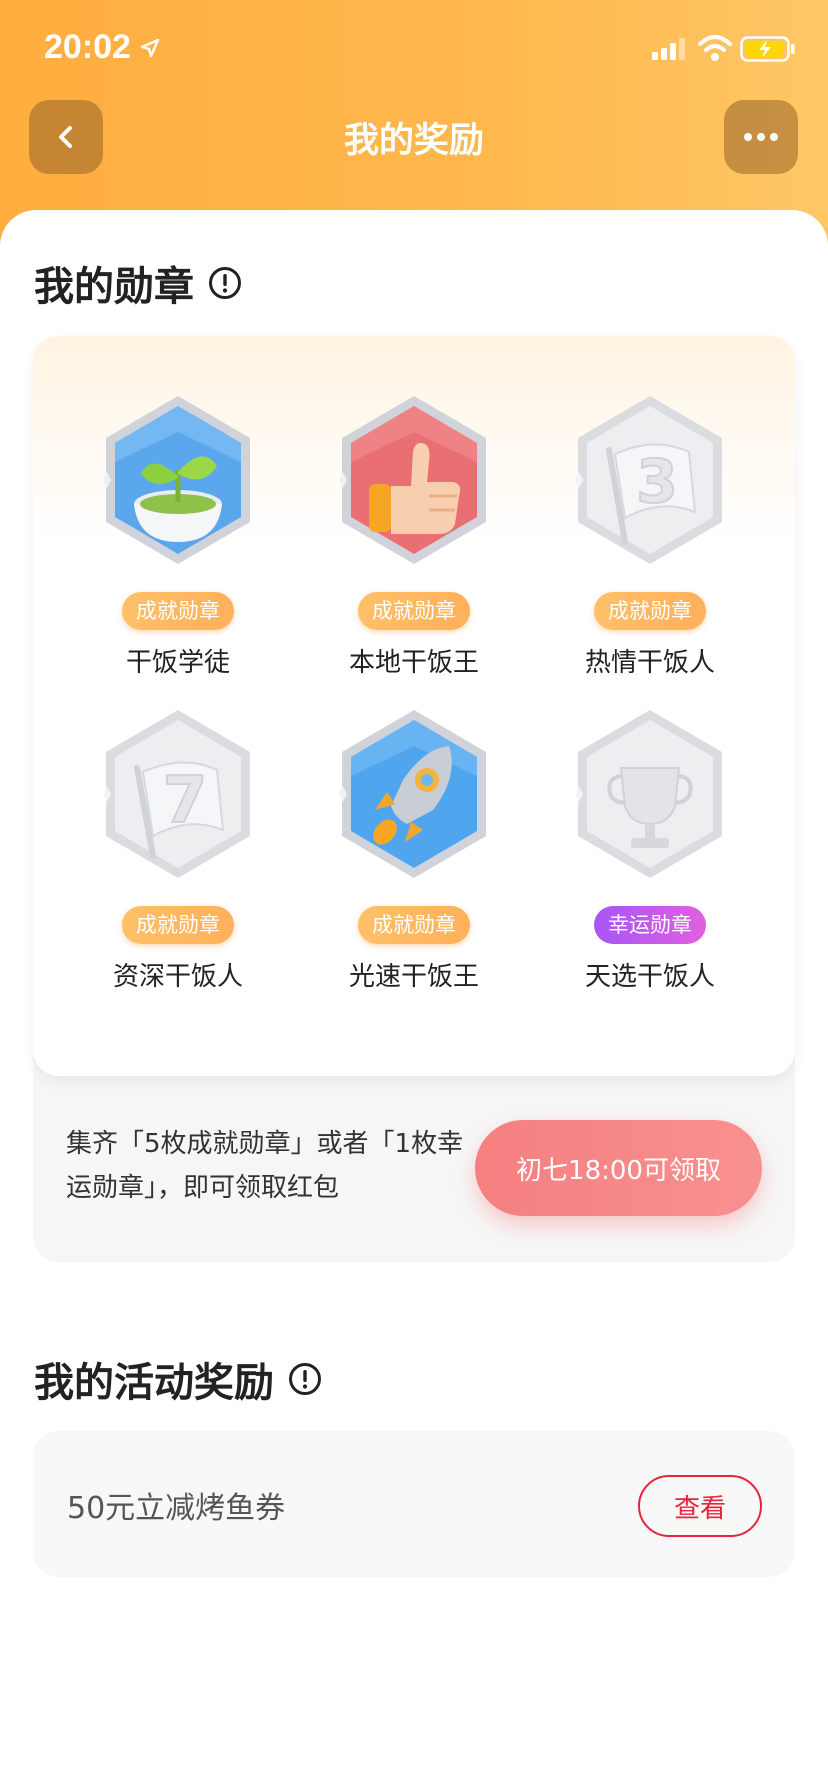  I want to click on reward-label: 50元立减烤鱼券, so click(176, 1508).